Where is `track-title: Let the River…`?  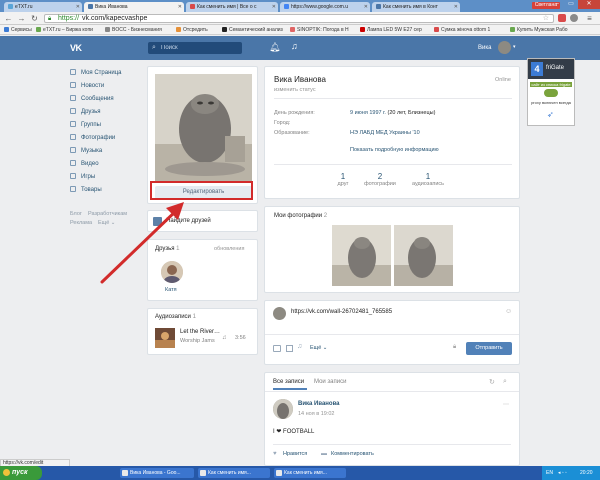
track-title: Let the River… is located at coordinates (200, 332).